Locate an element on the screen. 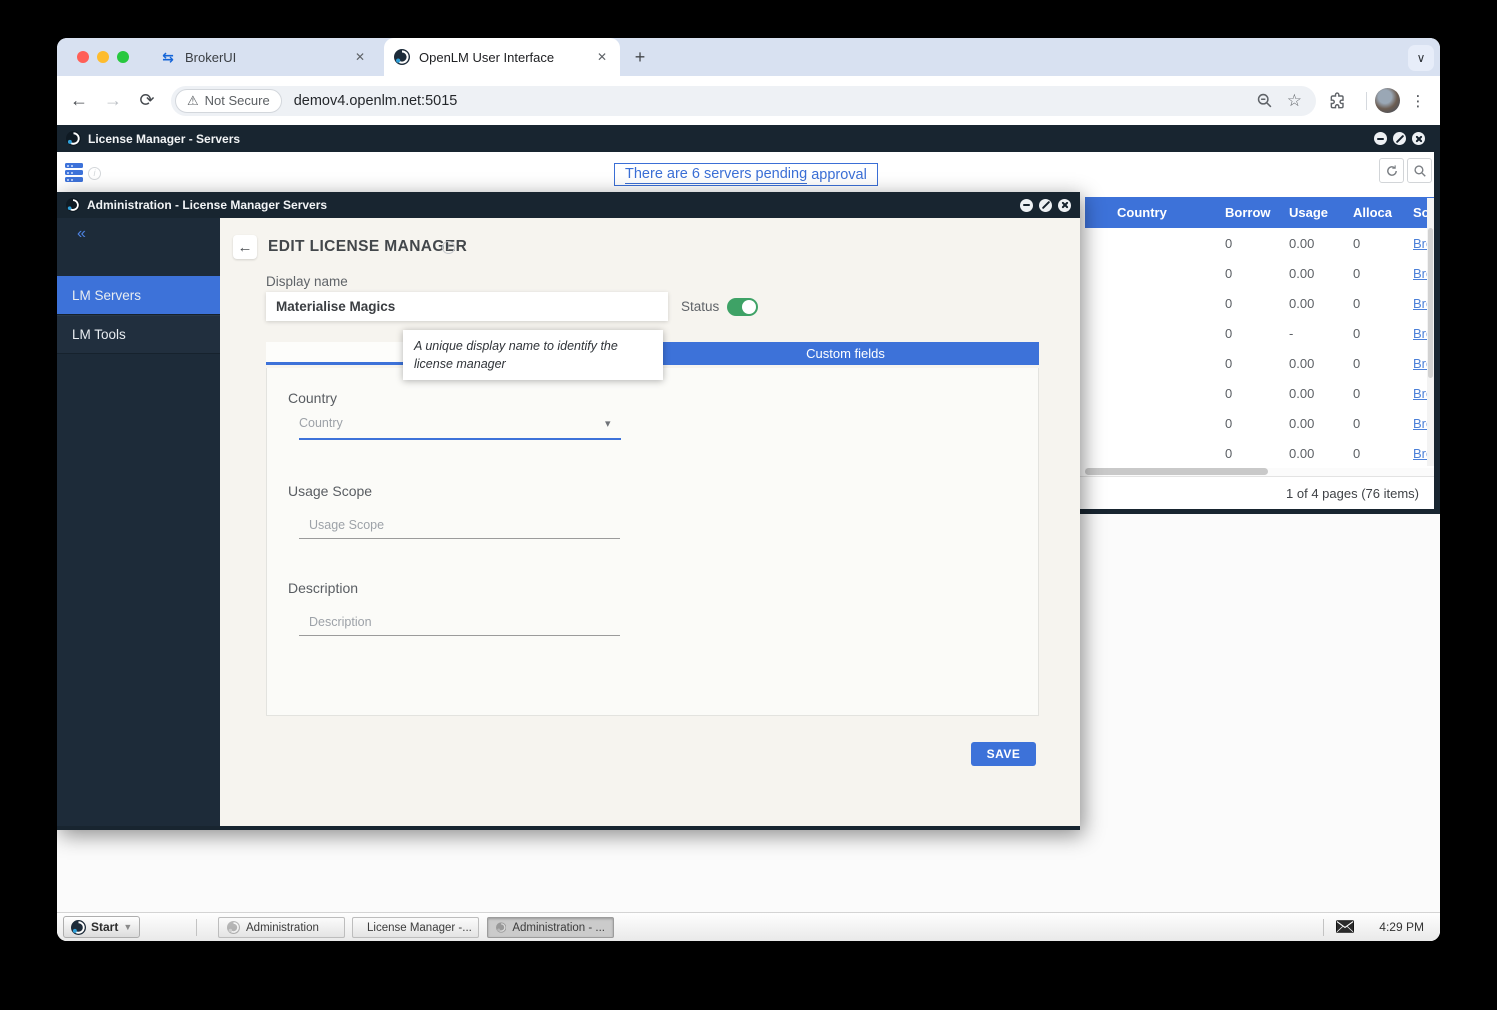  usage-scope-input: Usage Scope is located at coordinates (346, 525).